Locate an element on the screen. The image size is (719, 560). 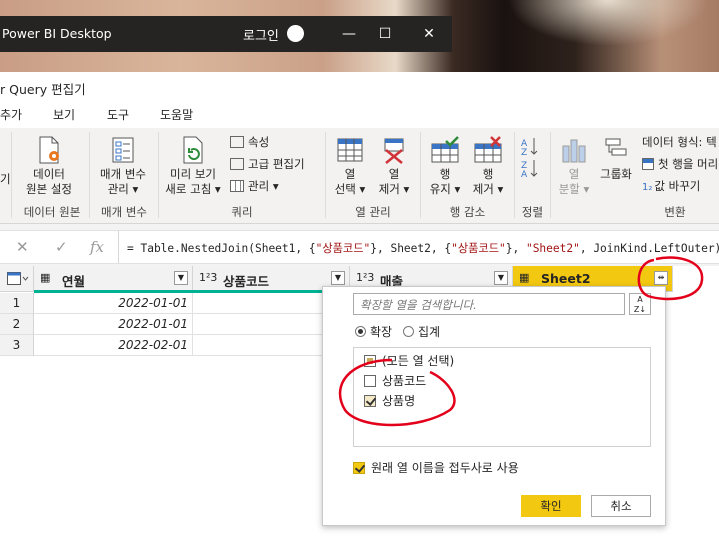
annotation-circle-expand is located at coordinates (670, 278).